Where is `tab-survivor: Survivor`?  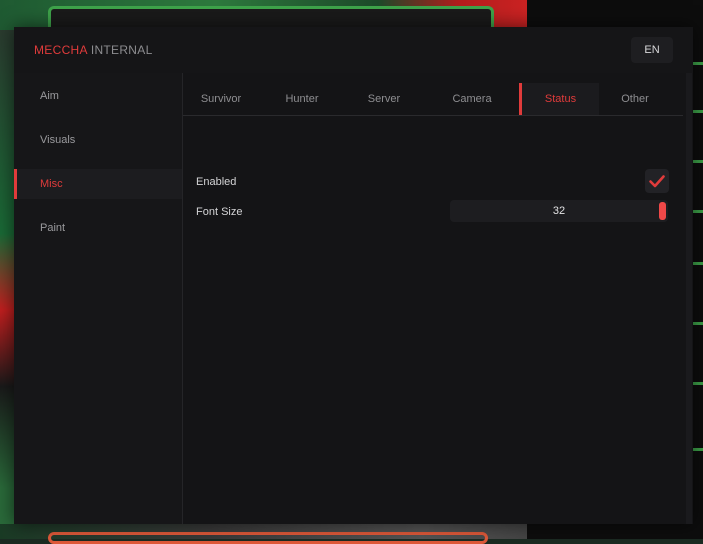 tab-survivor: Survivor is located at coordinates (221, 99).